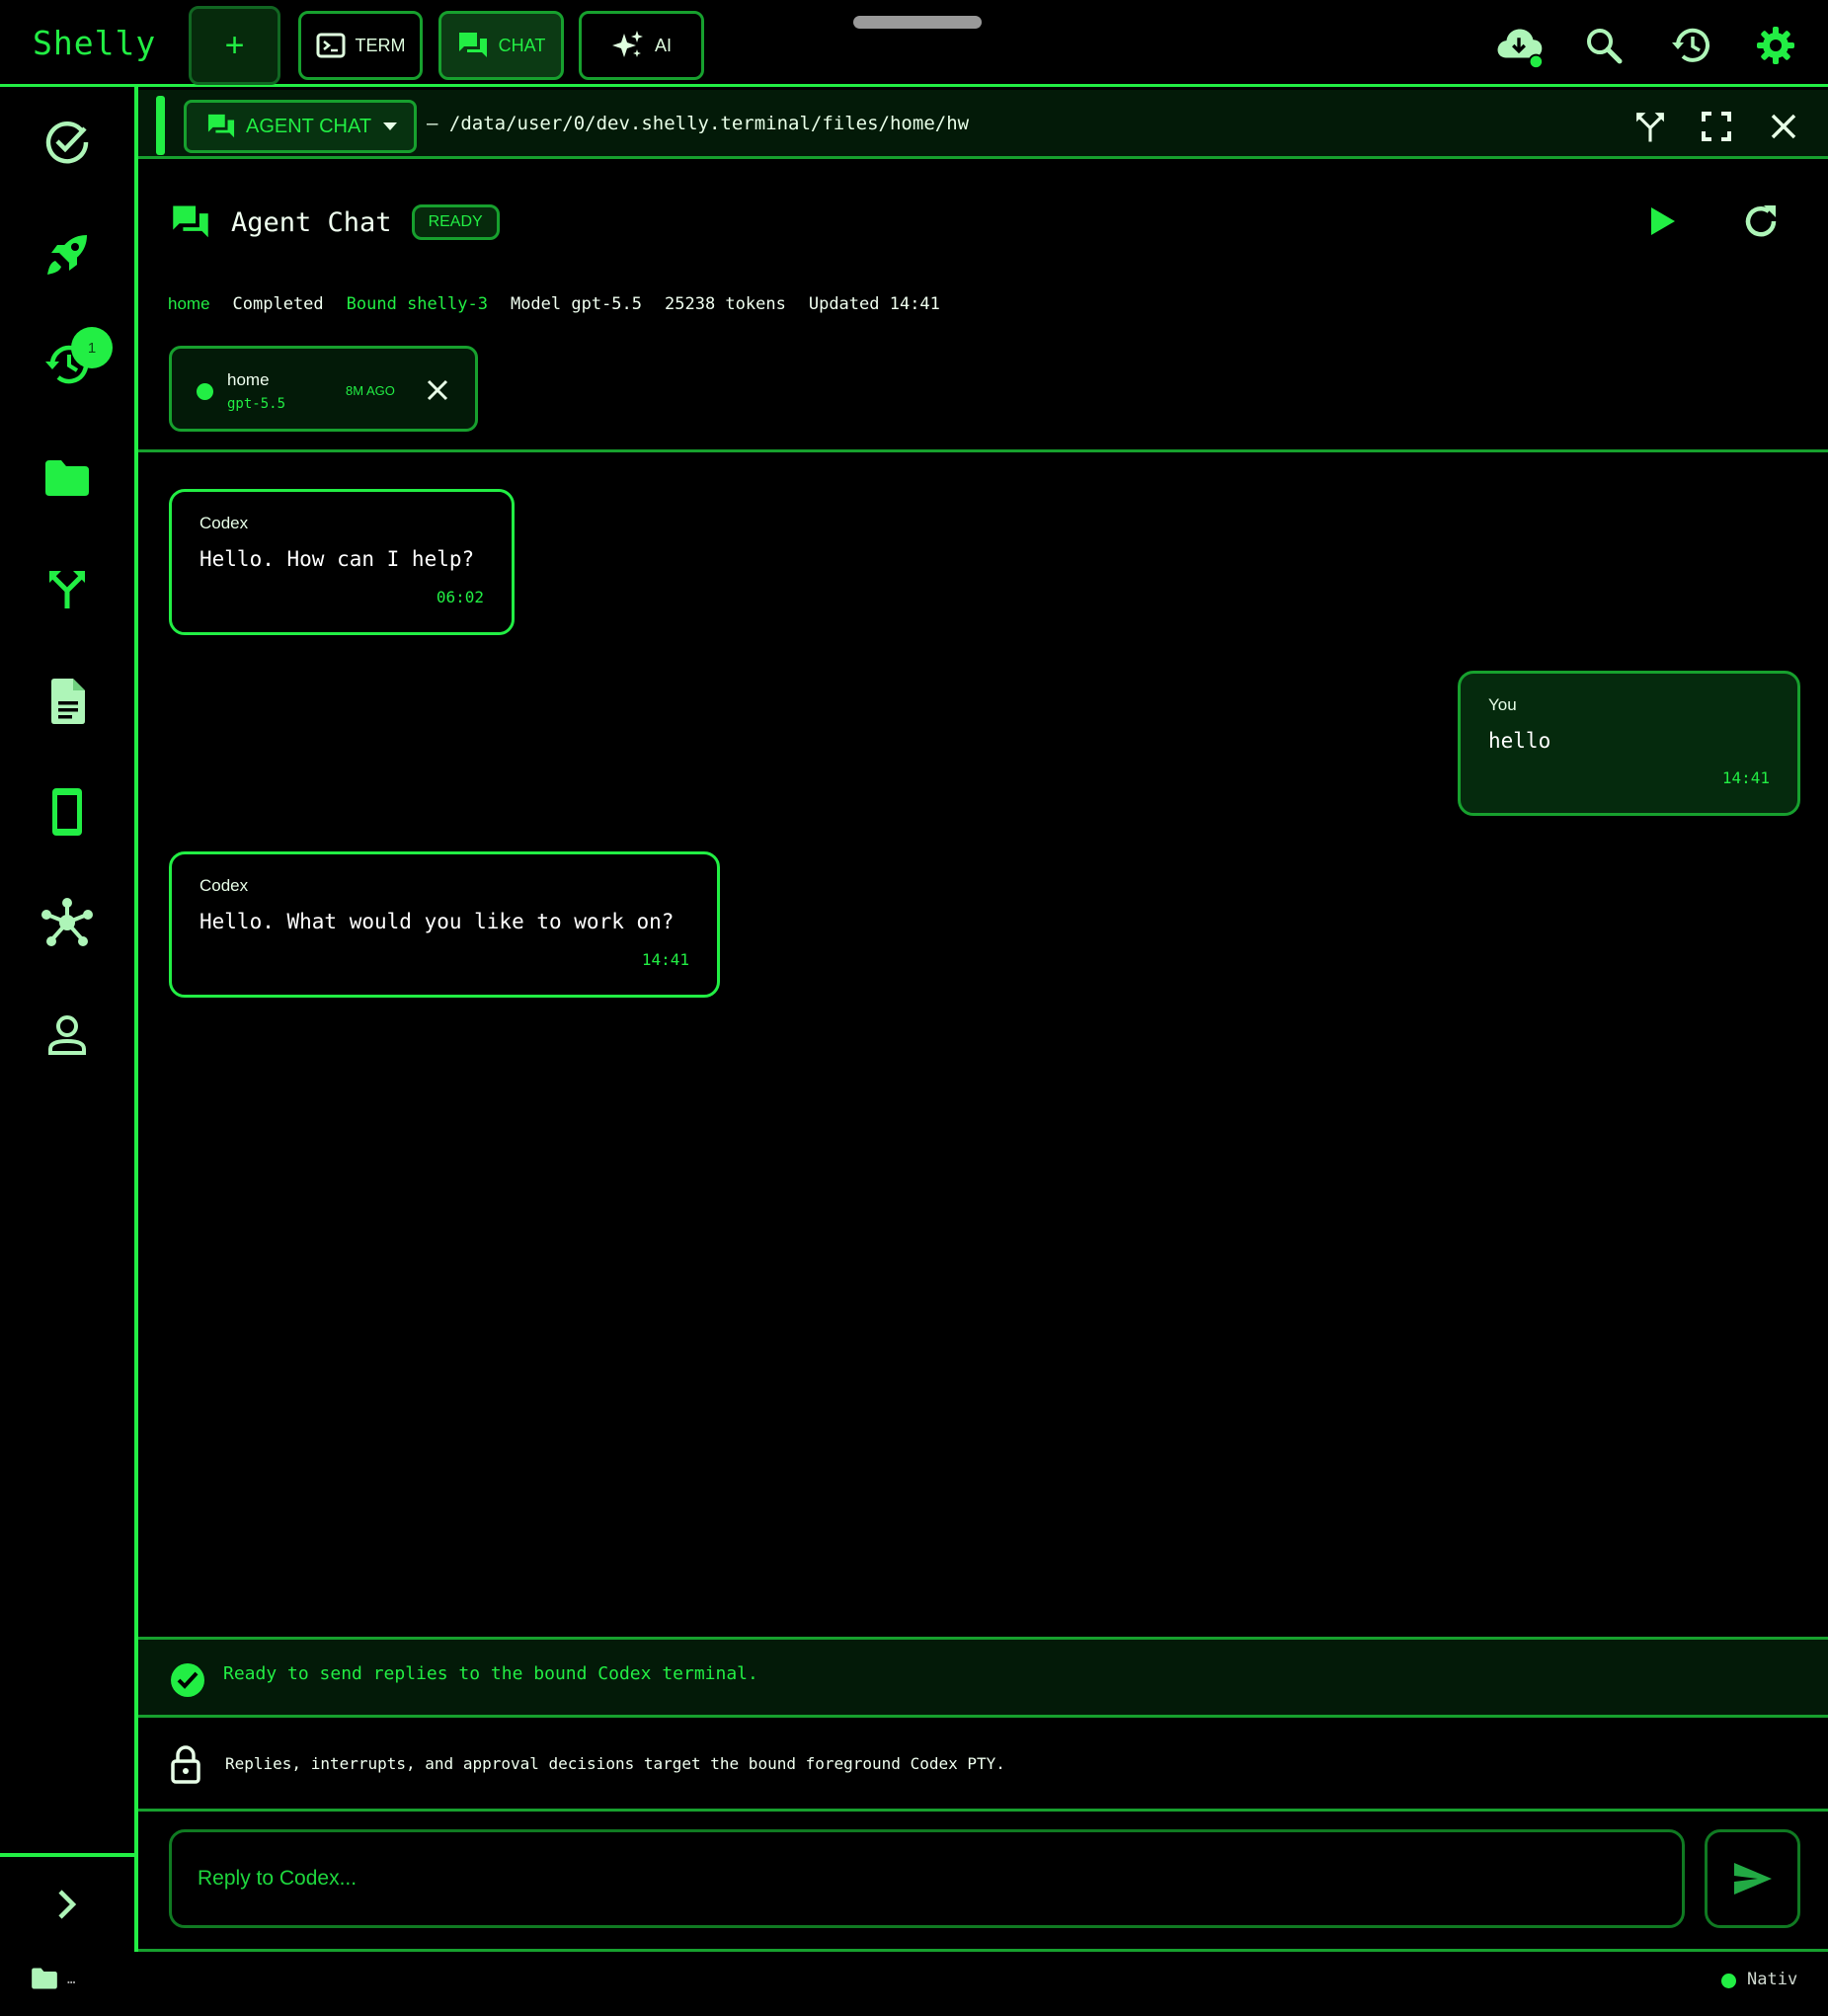  I want to click on chat-tab: CHAT, so click(501, 45).